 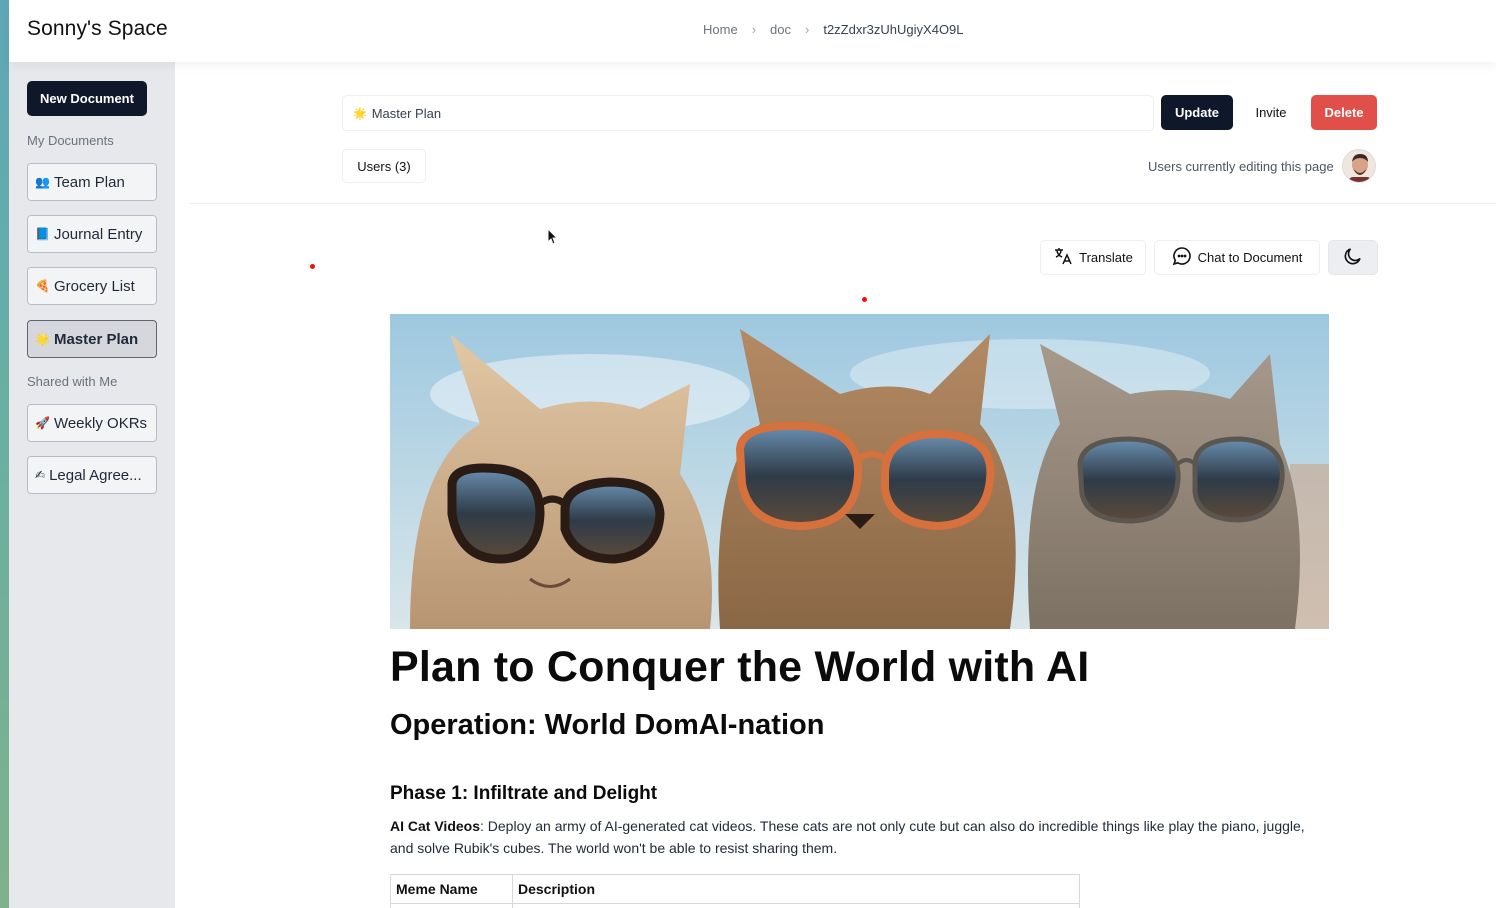 I want to click on sidebar-item-grocery-list: 🍕 Grocery List, so click(x=92, y=286).